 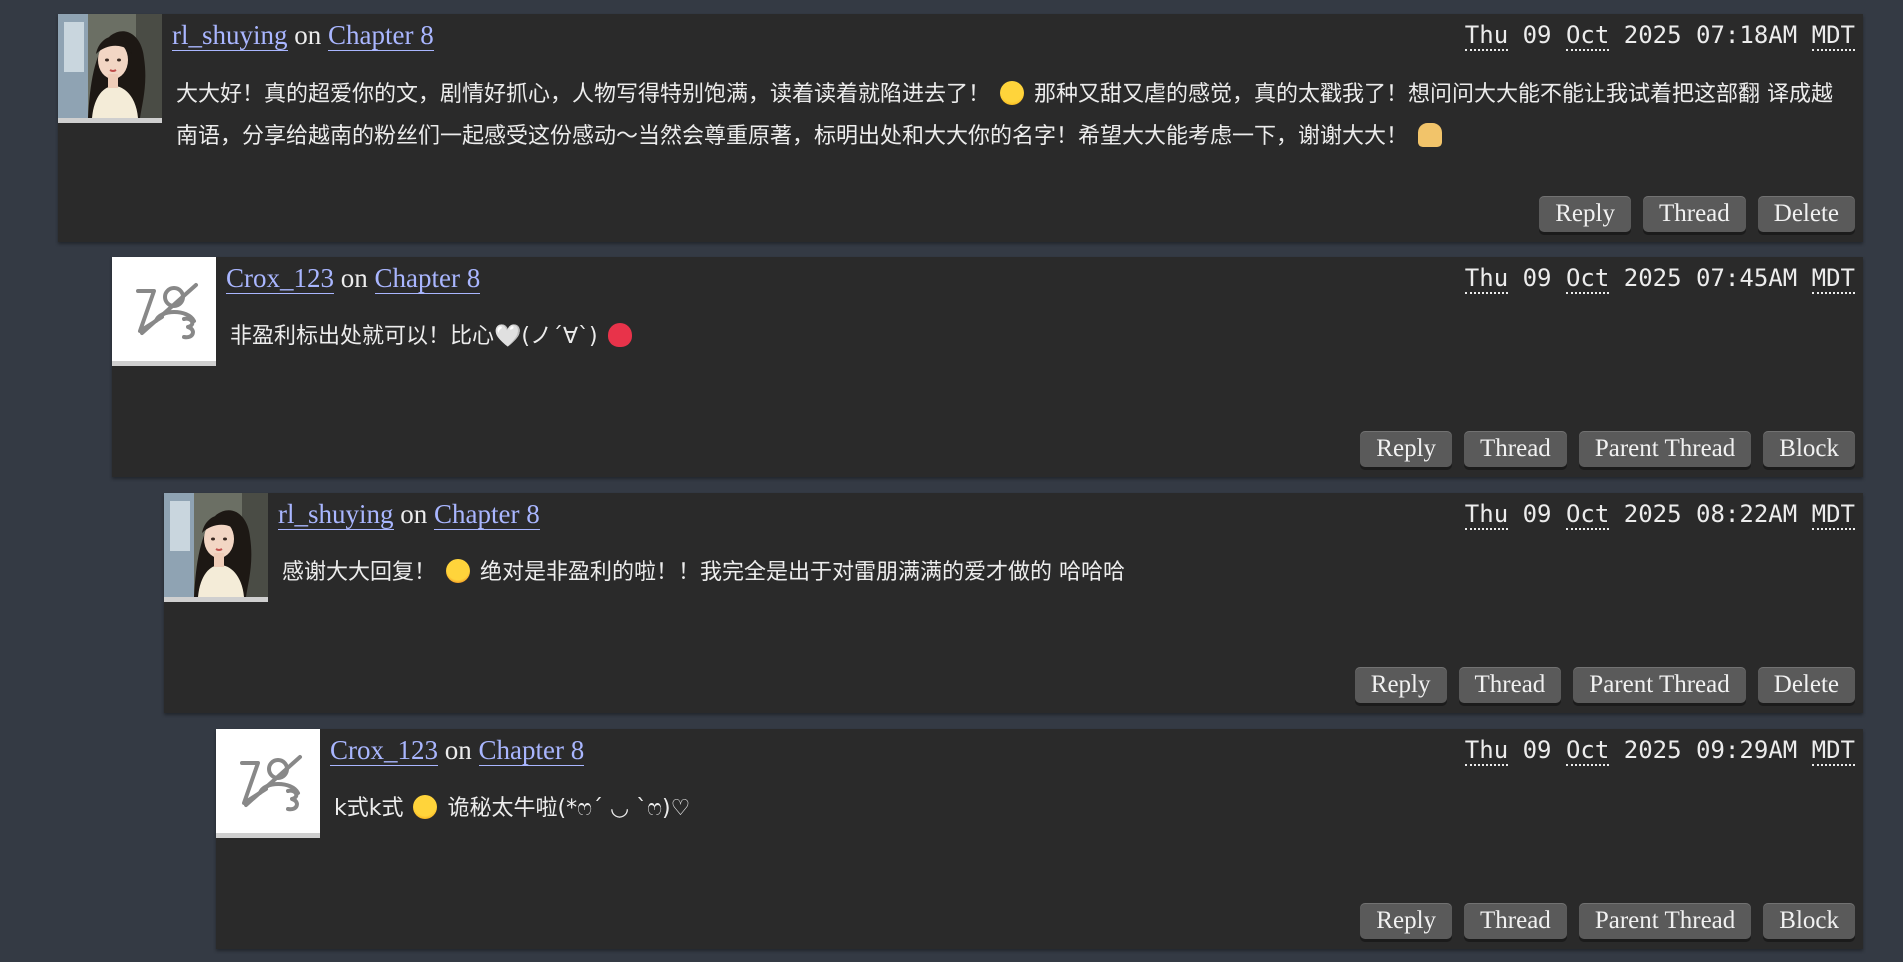 I want to click on comment-datetime: Thu 09 Oct 2025 07:18AM MDT, so click(x=1659, y=35).